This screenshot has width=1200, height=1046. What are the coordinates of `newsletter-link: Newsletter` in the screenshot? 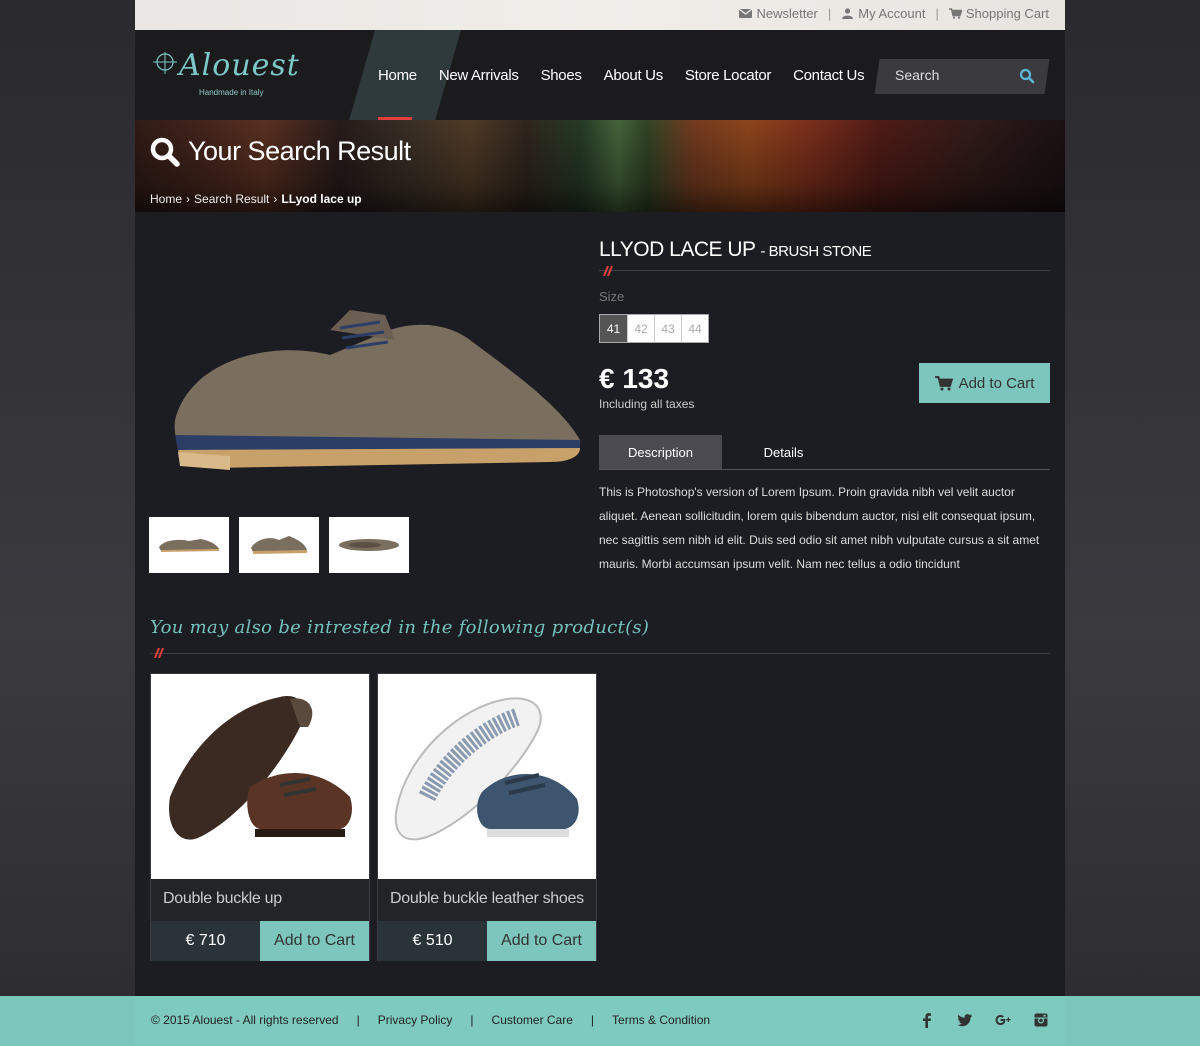 It's located at (778, 13).